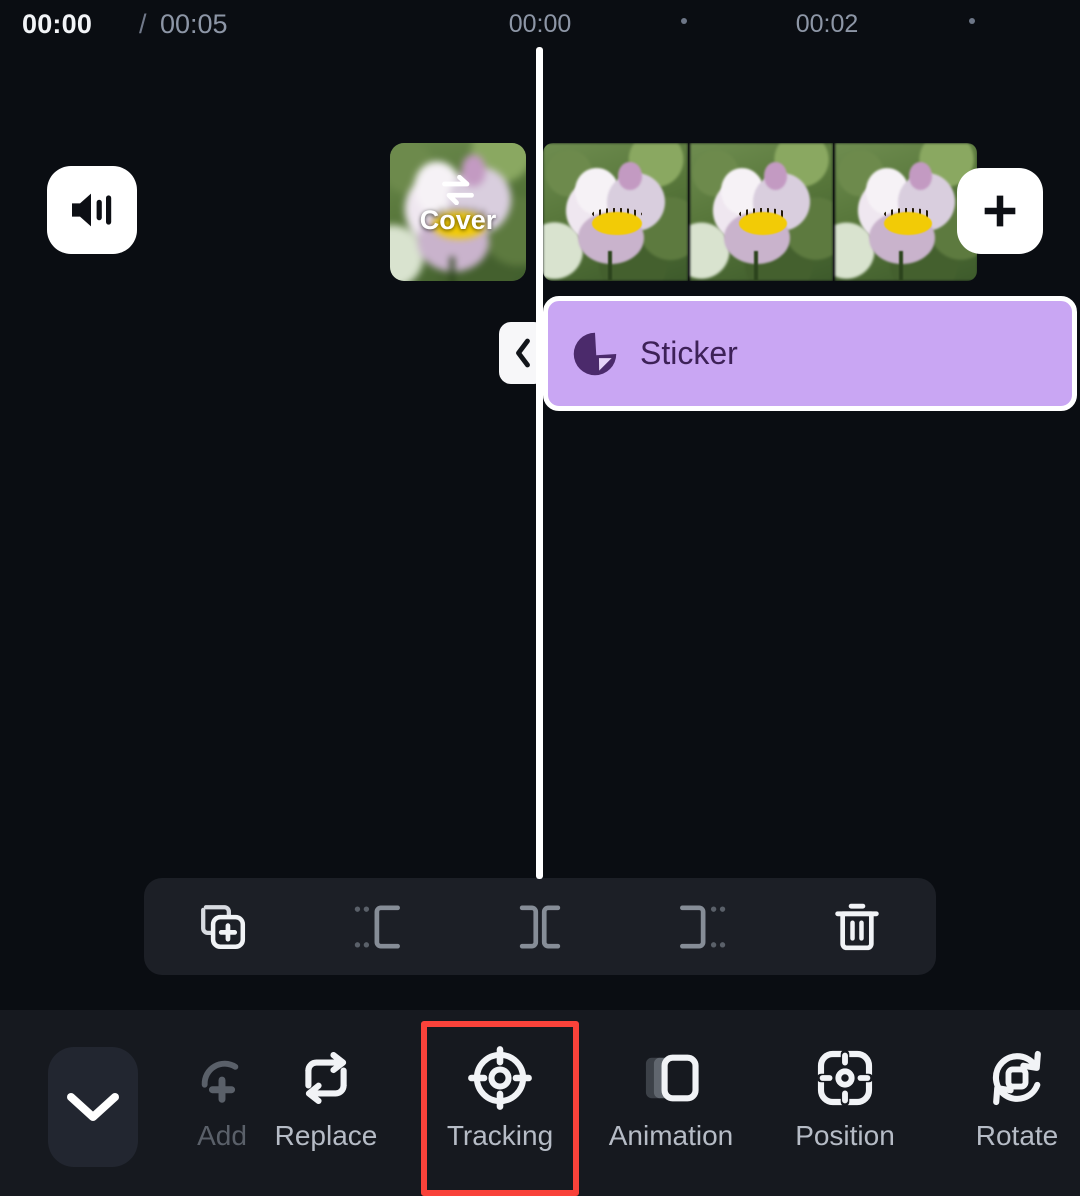  I want to click on total-duration-label: 00:05, so click(194, 24).